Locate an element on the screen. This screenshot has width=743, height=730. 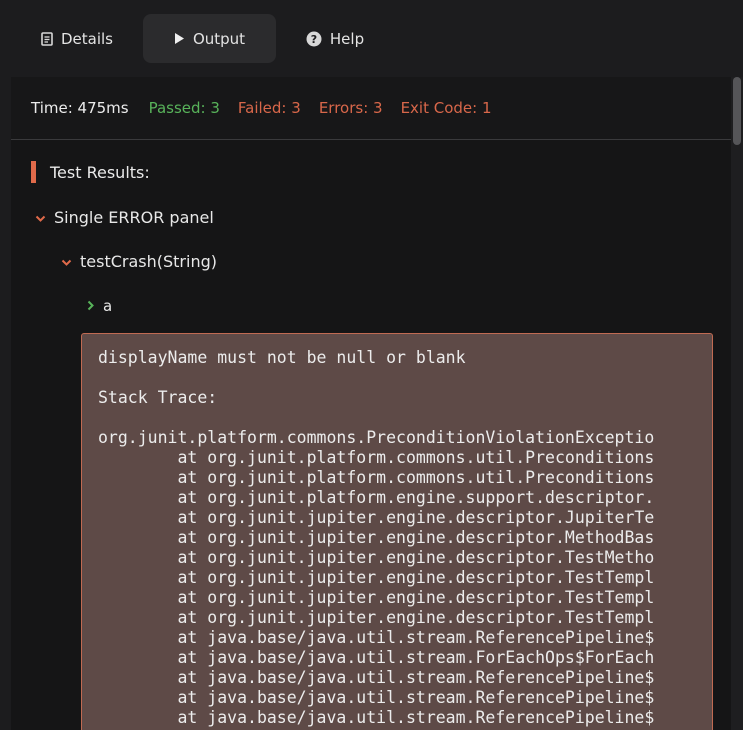
scrollbar is located at coordinates (737, 403).